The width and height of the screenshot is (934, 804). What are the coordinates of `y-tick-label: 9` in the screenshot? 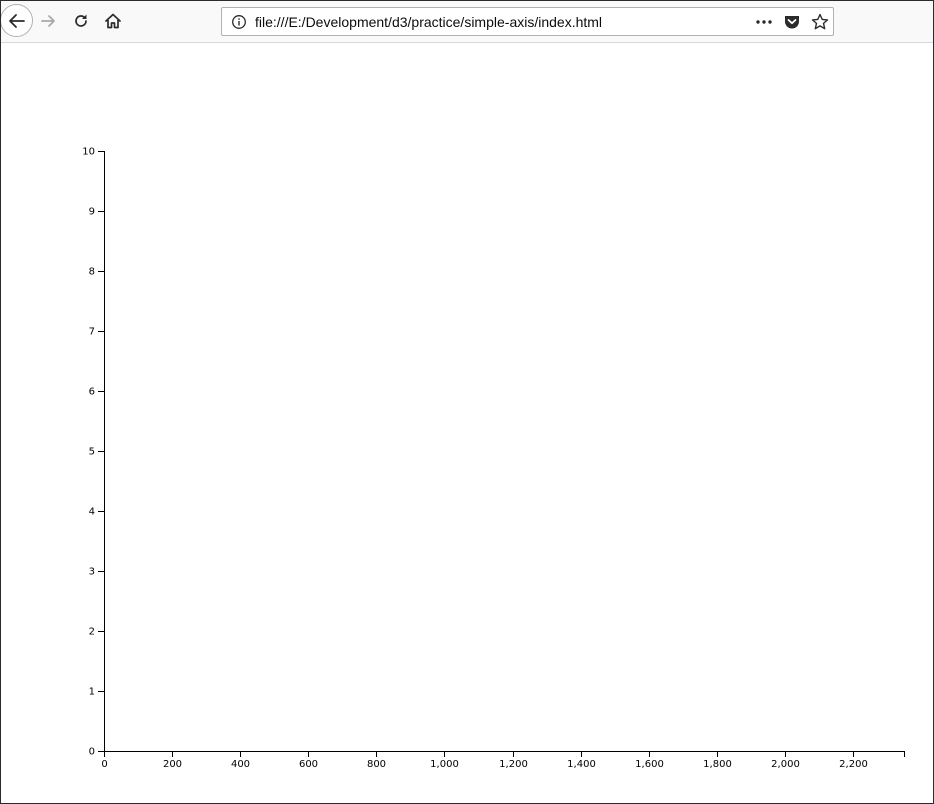 It's located at (92, 212).